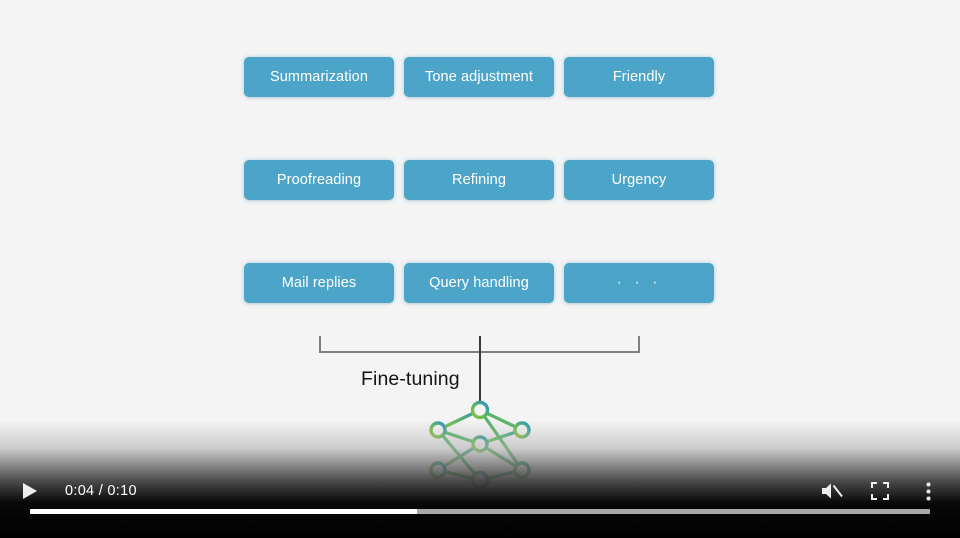 This screenshot has height=538, width=960. I want to click on chip-label: Refining, so click(479, 180).